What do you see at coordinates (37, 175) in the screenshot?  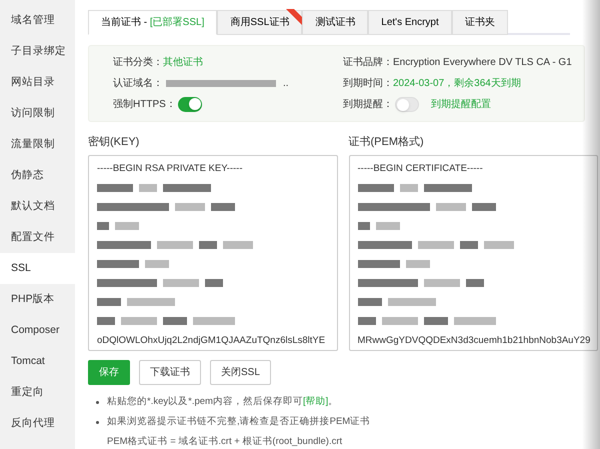 I see `sidebar-item: 伪静态` at bounding box center [37, 175].